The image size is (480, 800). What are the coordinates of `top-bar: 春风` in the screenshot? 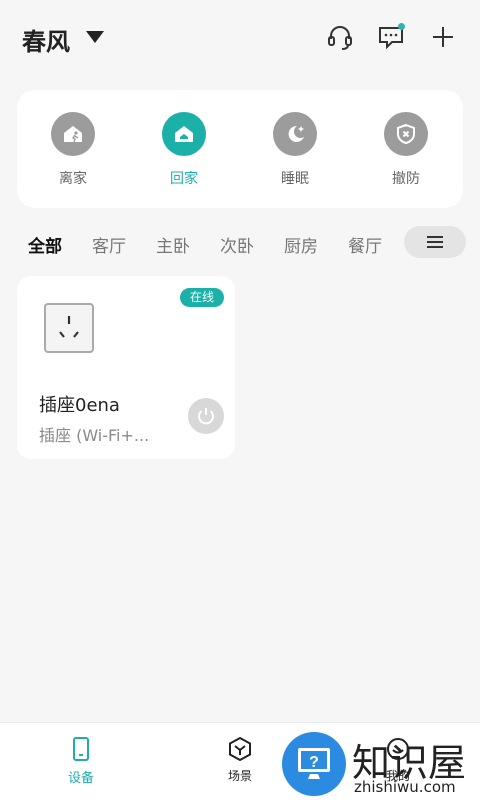 It's located at (240, 38).